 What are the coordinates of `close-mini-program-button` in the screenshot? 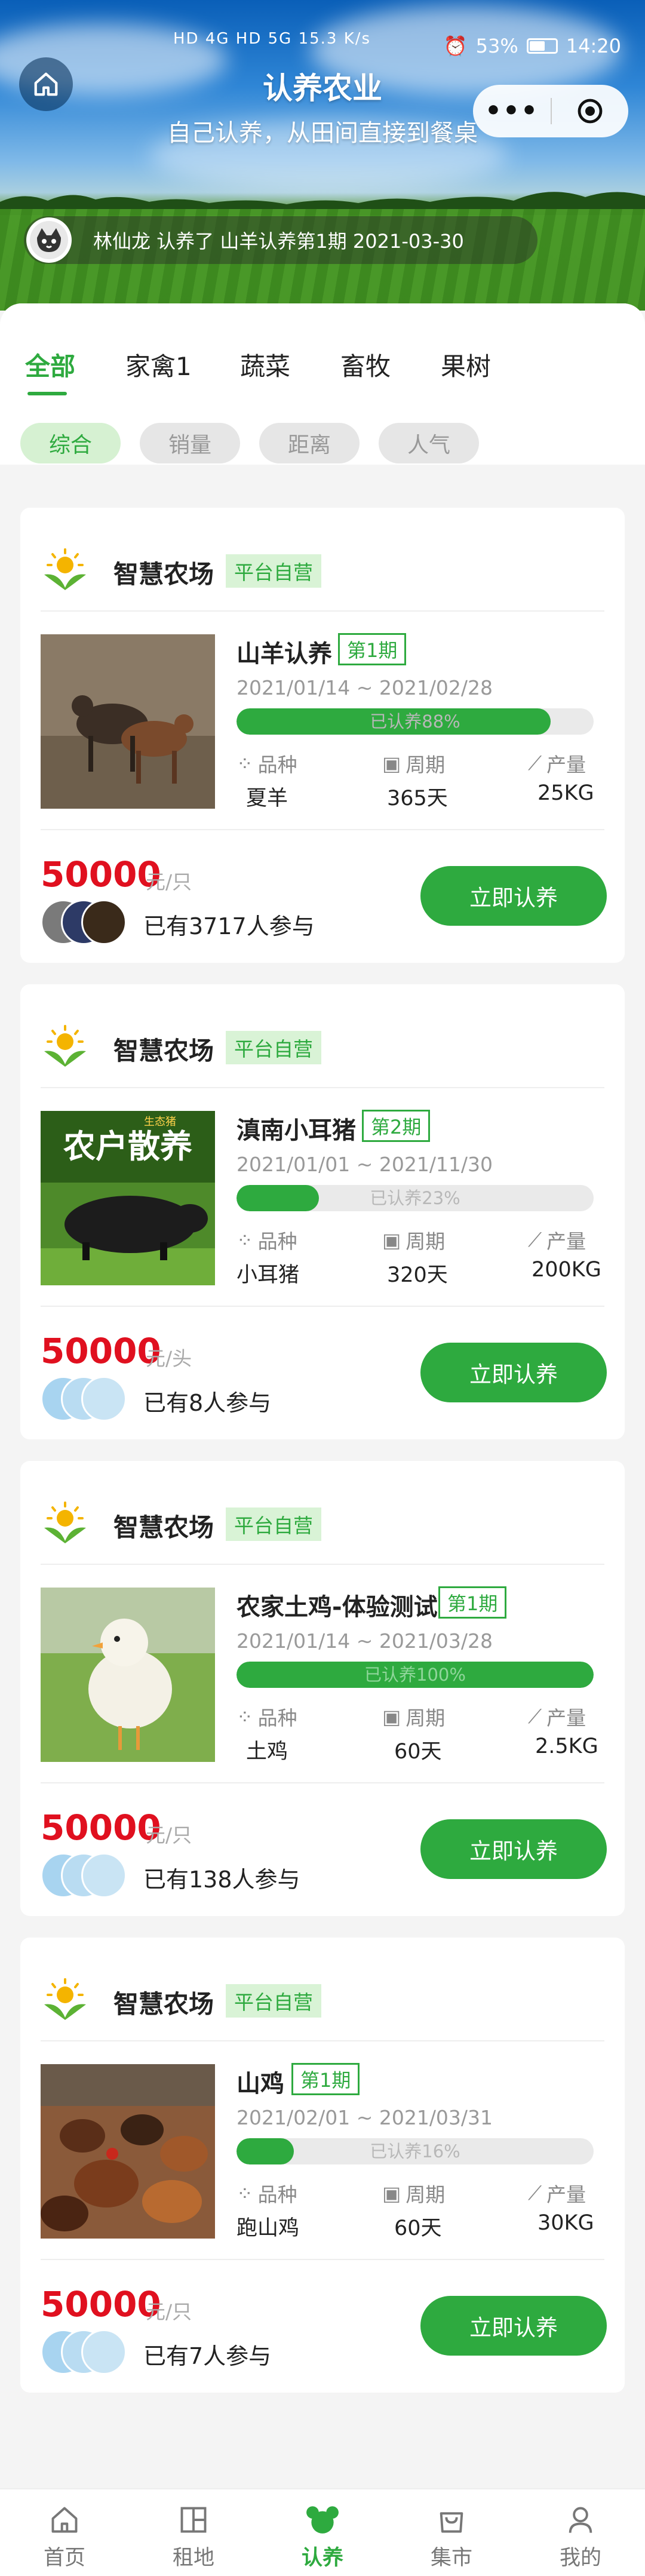 It's located at (590, 111).